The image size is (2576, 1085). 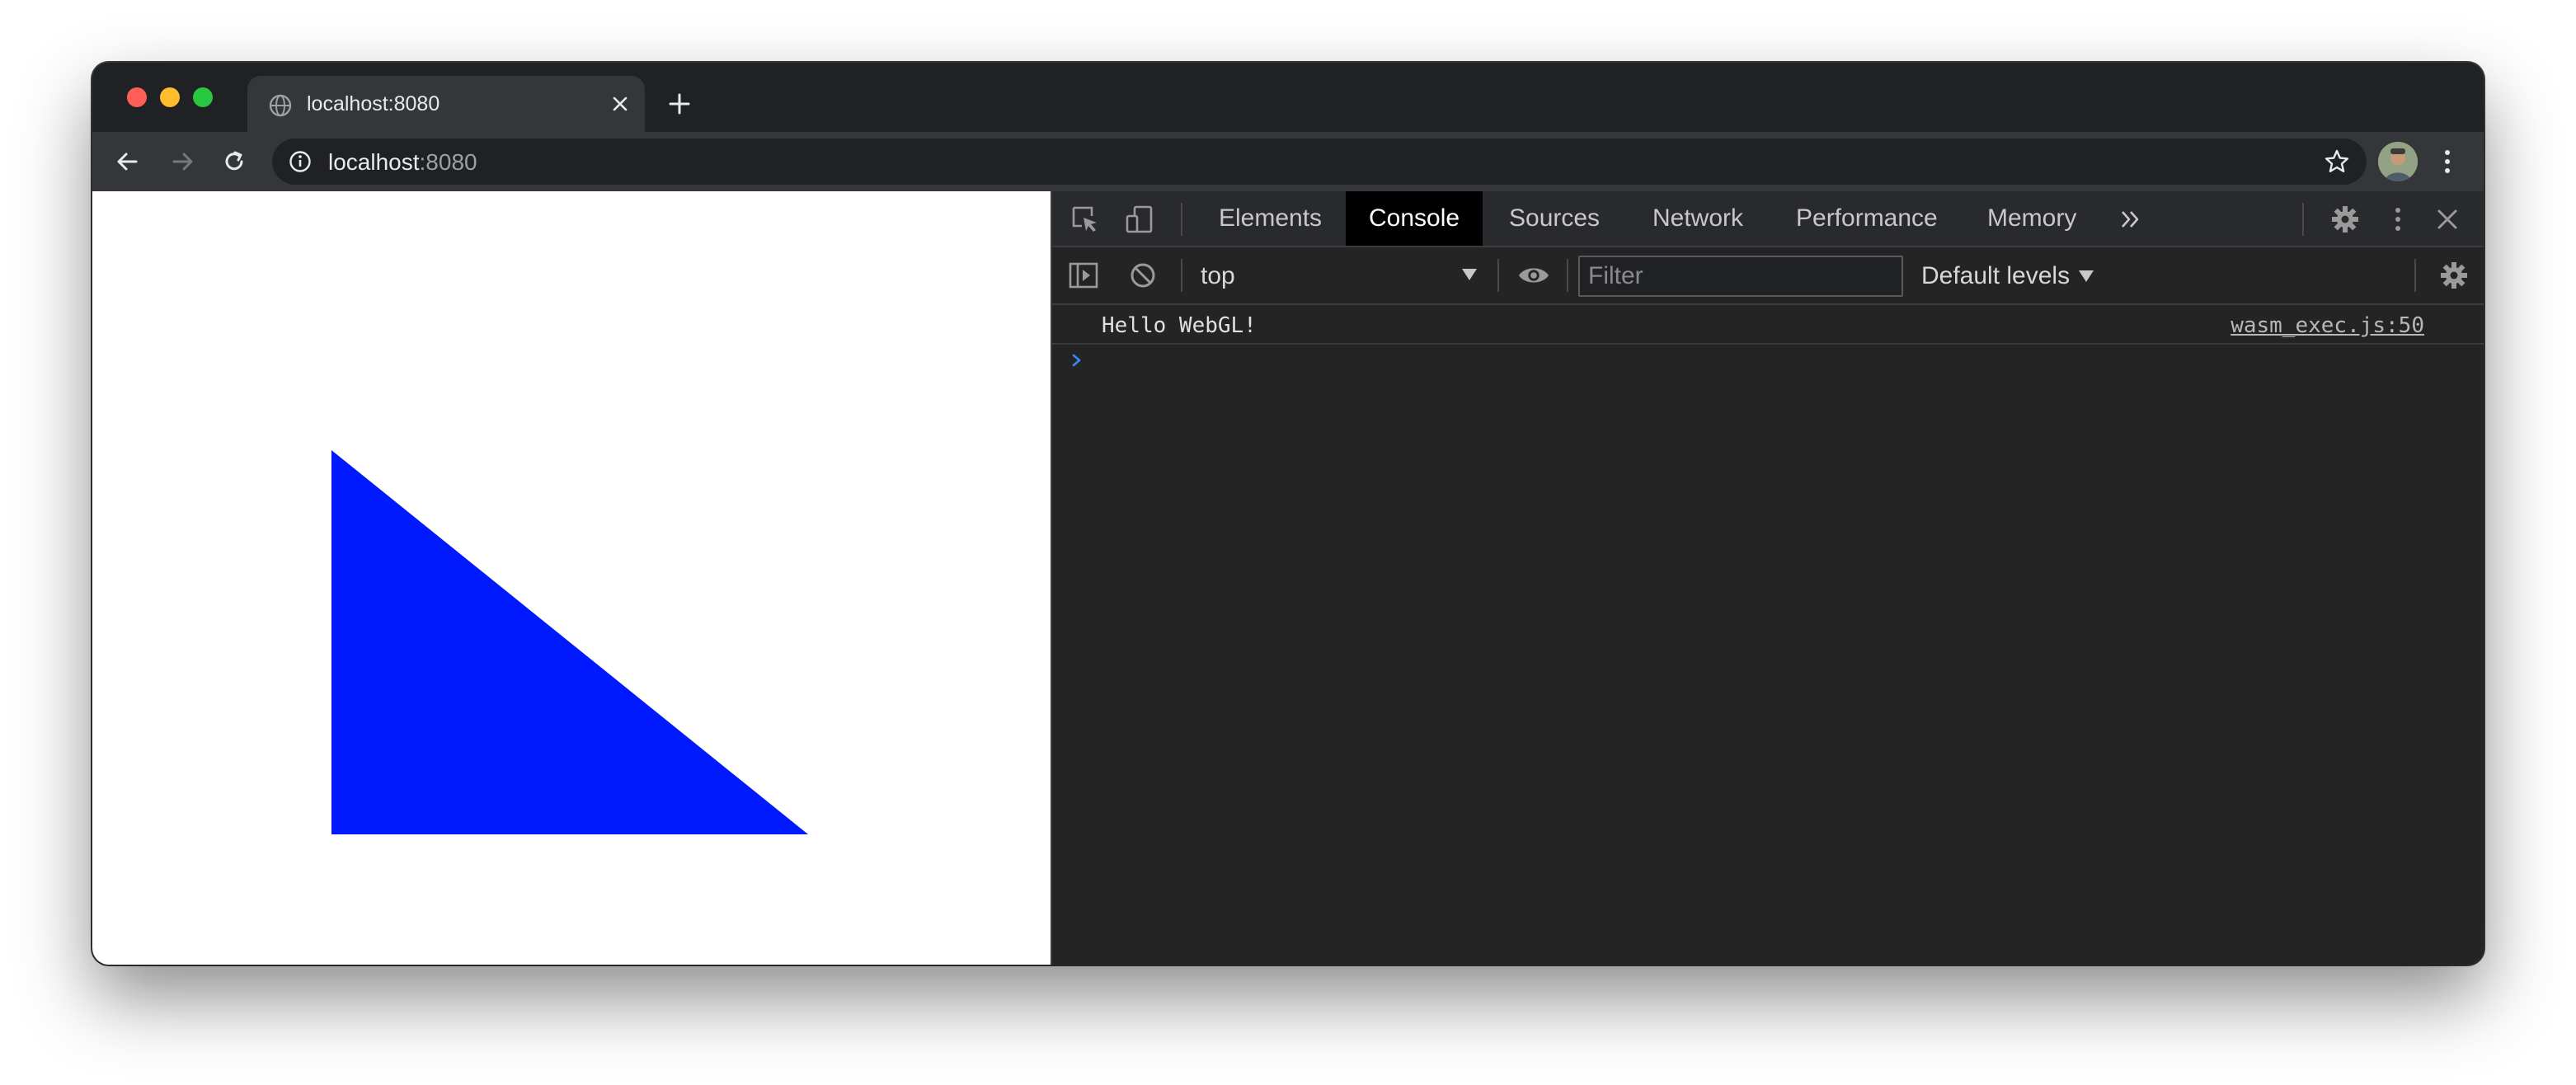 What do you see at coordinates (126, 161) in the screenshot?
I see `back-arrow-icon` at bounding box center [126, 161].